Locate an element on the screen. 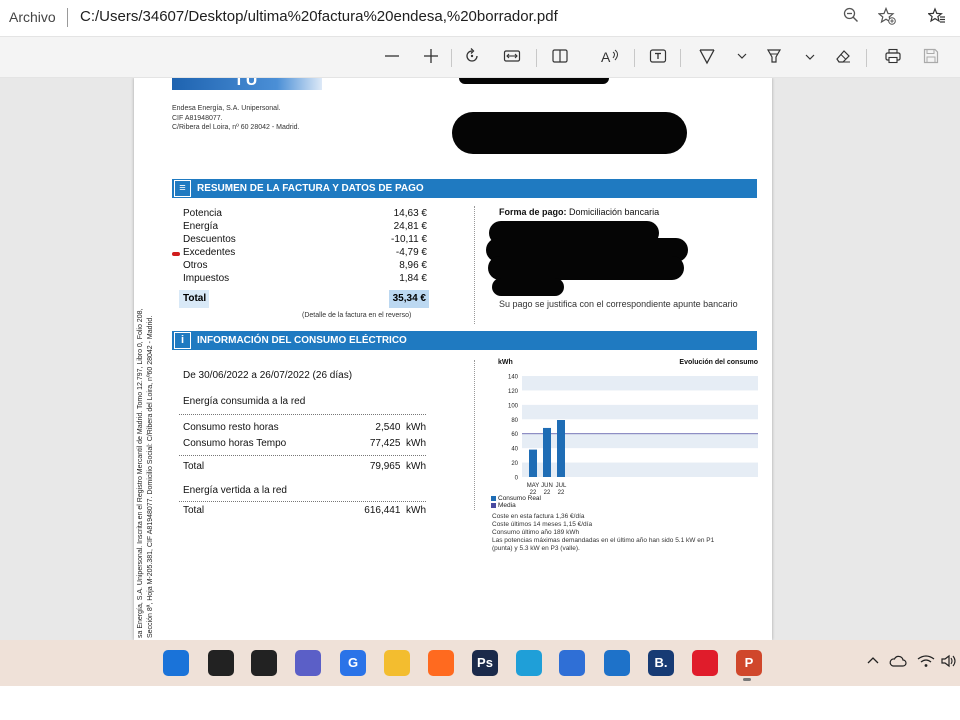 The height and width of the screenshot is (720, 960). summary-total-label: Total is located at coordinates (194, 299).